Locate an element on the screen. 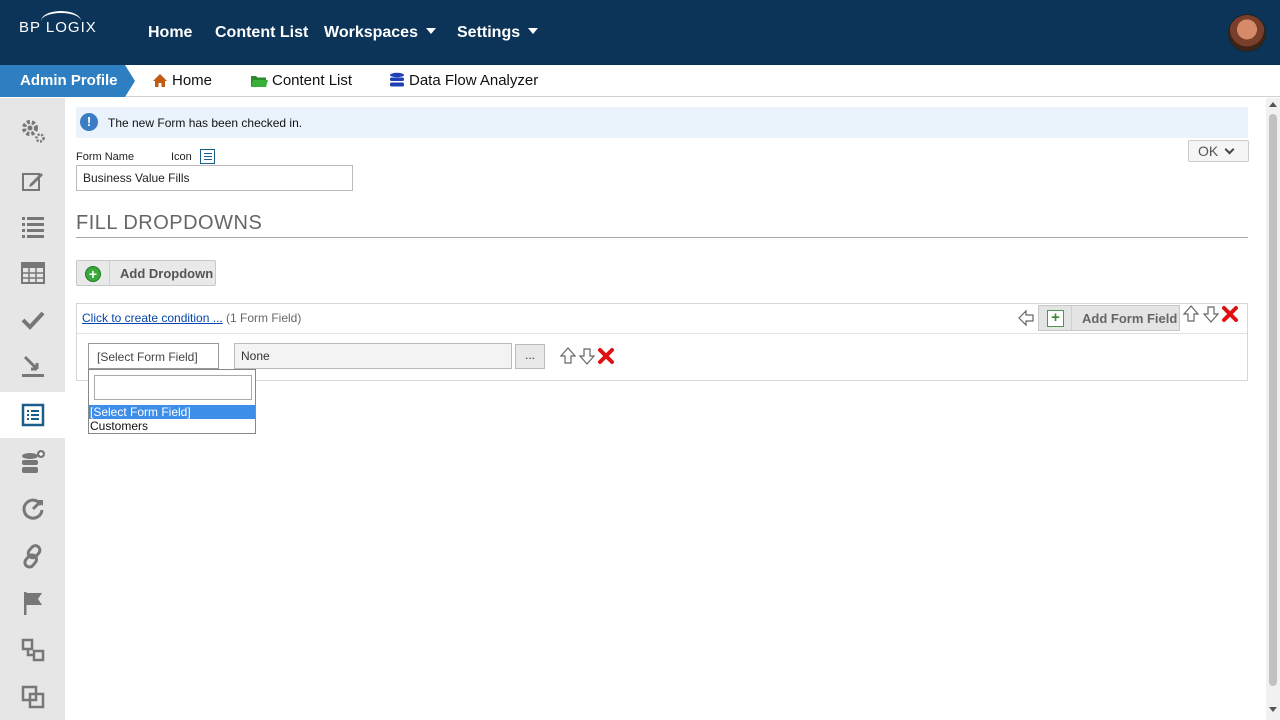 The image size is (1280, 720). section-title: FILL DROPDOWNS is located at coordinates (169, 223).